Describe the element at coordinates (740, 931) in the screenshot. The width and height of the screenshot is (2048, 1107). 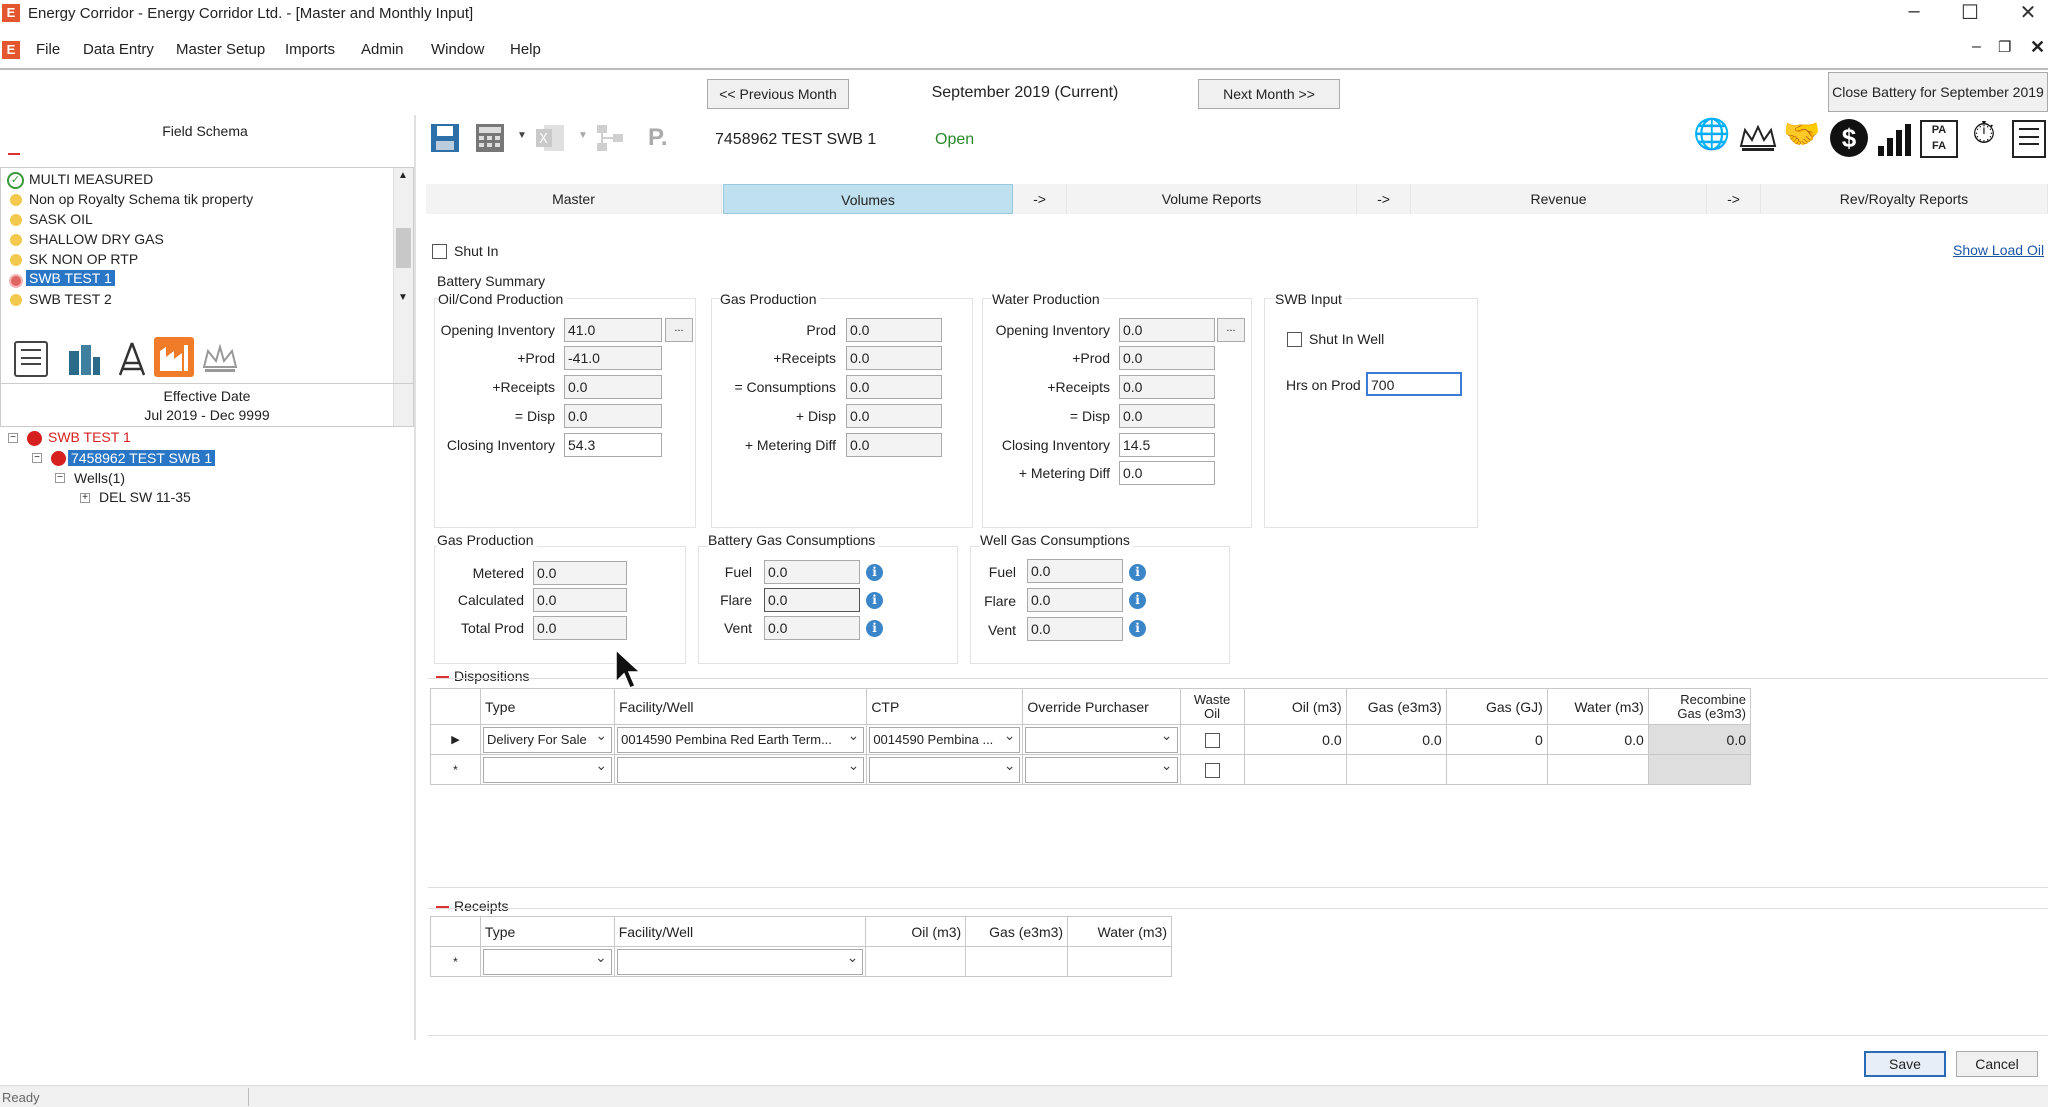
I see `receipts-col-facility-well: Facility/Well` at that location.